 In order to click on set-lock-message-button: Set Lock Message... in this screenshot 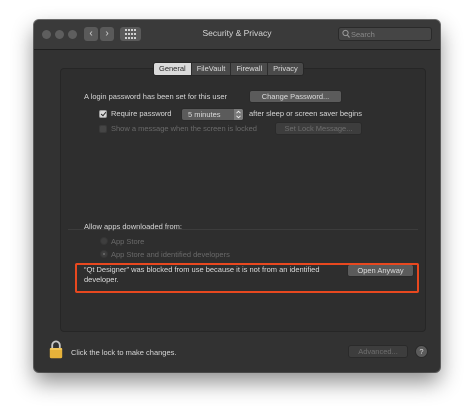, I will do `click(318, 128)`.